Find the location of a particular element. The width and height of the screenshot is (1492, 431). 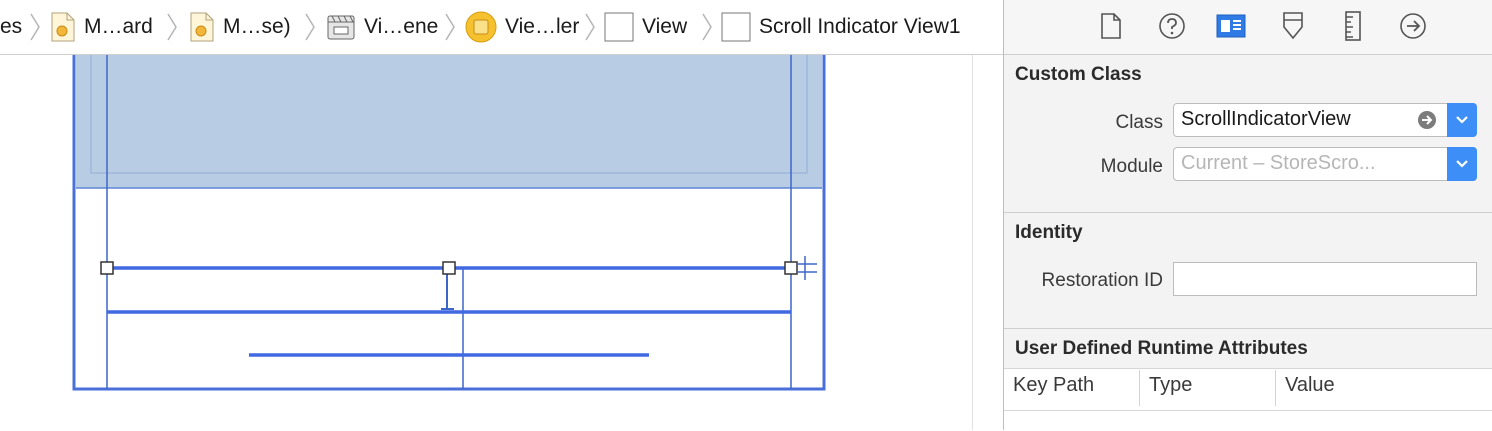

breadcrumb-item-storyboard-base: M…se) is located at coordinates (240, 27).